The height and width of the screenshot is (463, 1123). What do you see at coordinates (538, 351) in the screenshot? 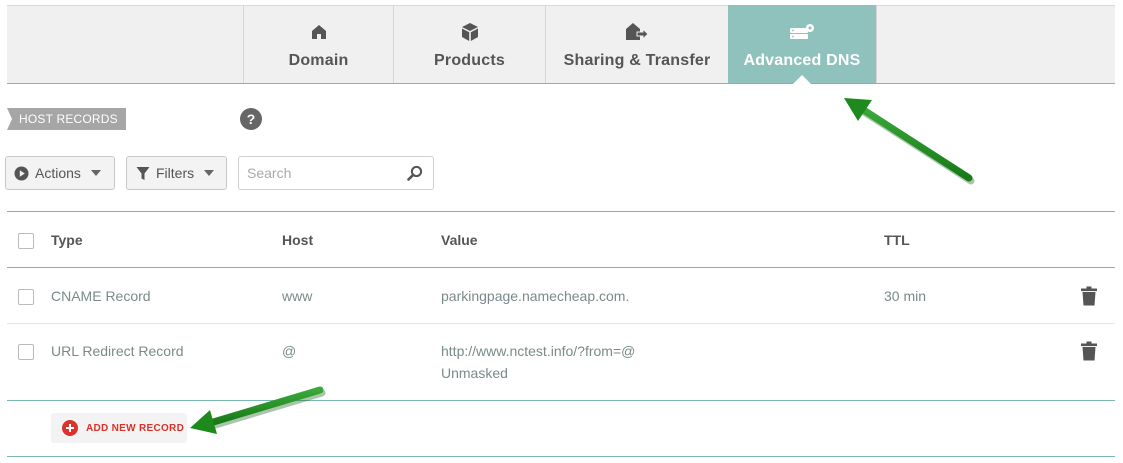
I see `record-value: http://www.nctest.info/?from=@` at bounding box center [538, 351].